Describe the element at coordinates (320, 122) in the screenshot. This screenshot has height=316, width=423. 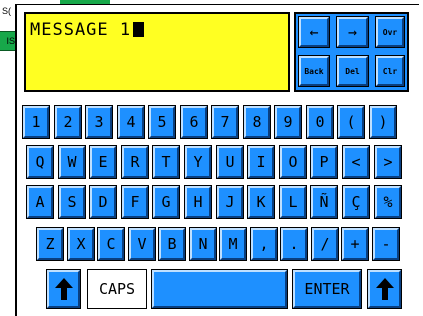
I see `key-row1-9: 0` at that location.